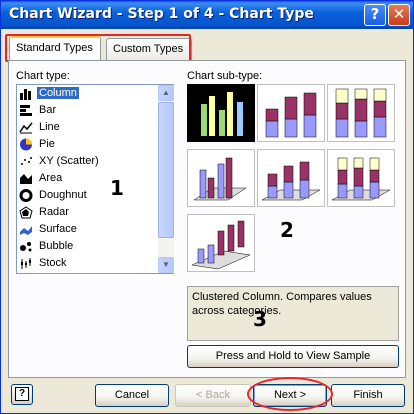  Describe the element at coordinates (26, 161) in the screenshot. I see `scatter-chart-icon` at that location.